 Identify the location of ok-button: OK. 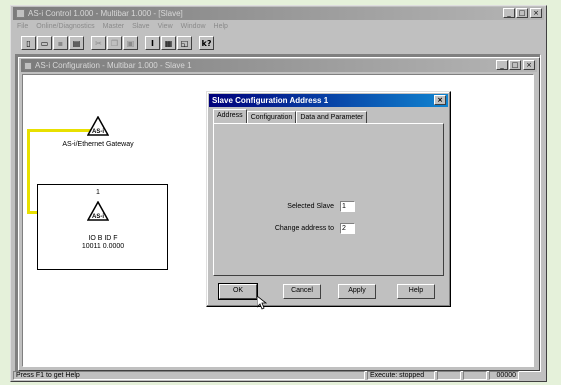
(238, 291).